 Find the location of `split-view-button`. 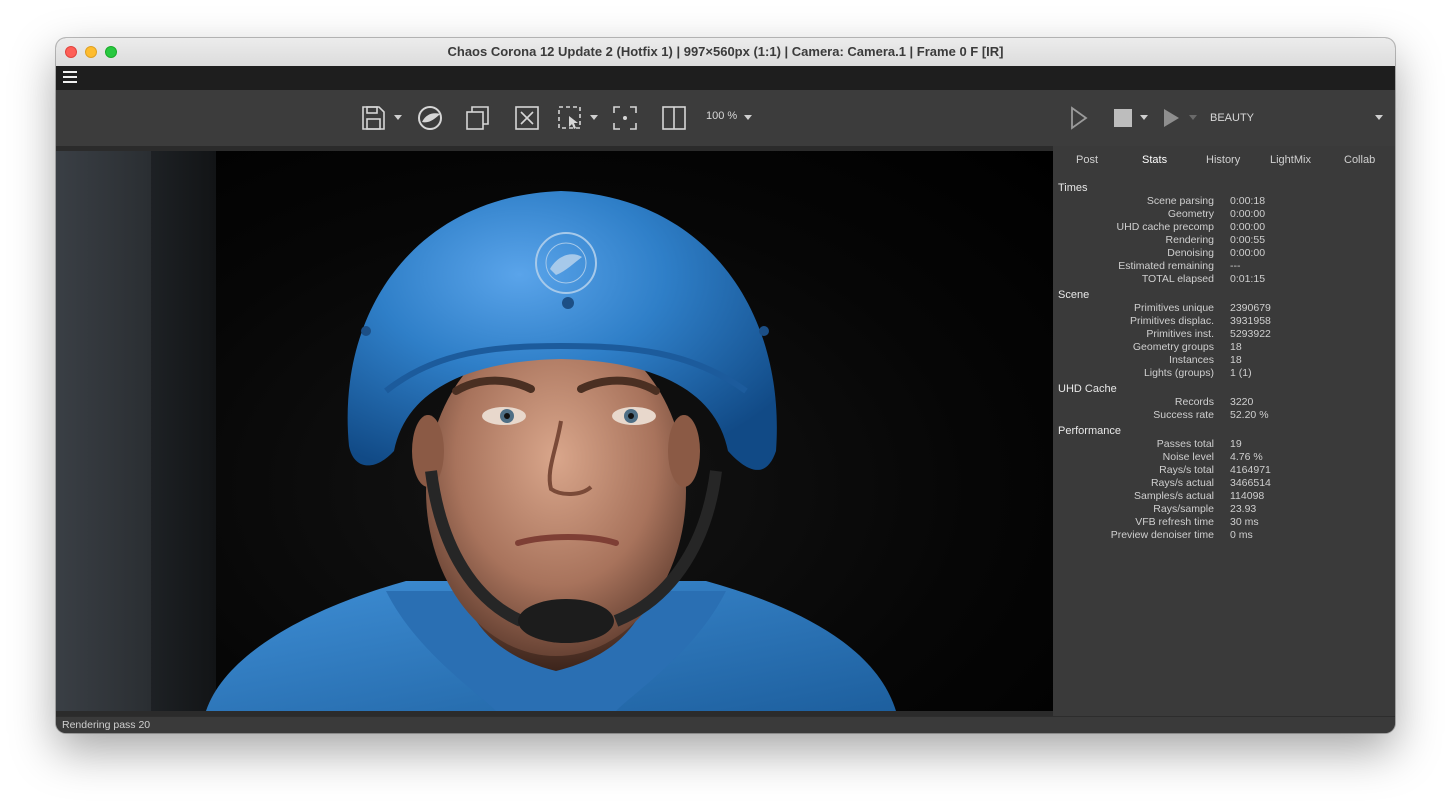

split-view-button is located at coordinates (674, 118).